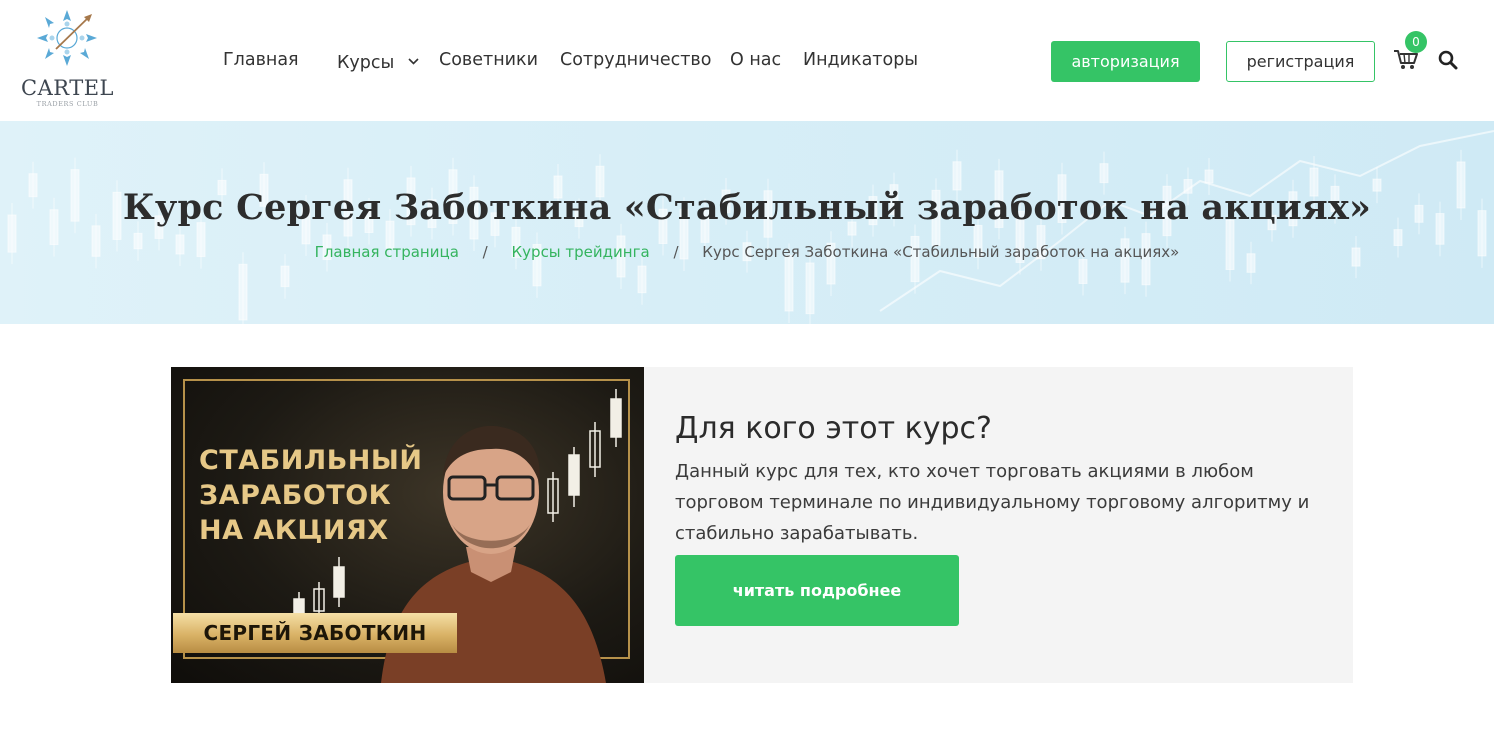 This screenshot has height=742, width=1494. Describe the element at coordinates (1448, 60) in the screenshot. I see `search-icon` at that location.